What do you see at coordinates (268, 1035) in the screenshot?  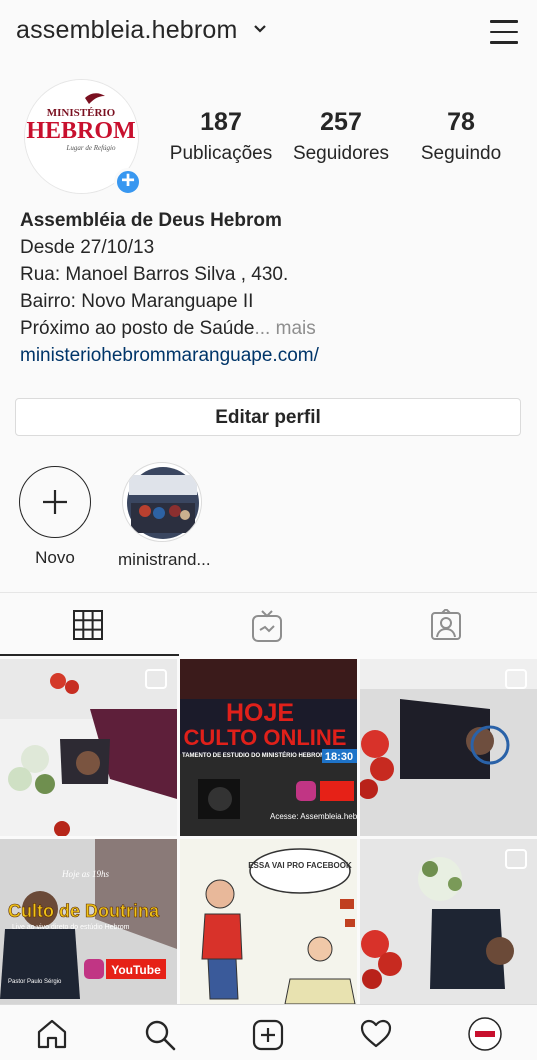 I see `new-post-icon` at bounding box center [268, 1035].